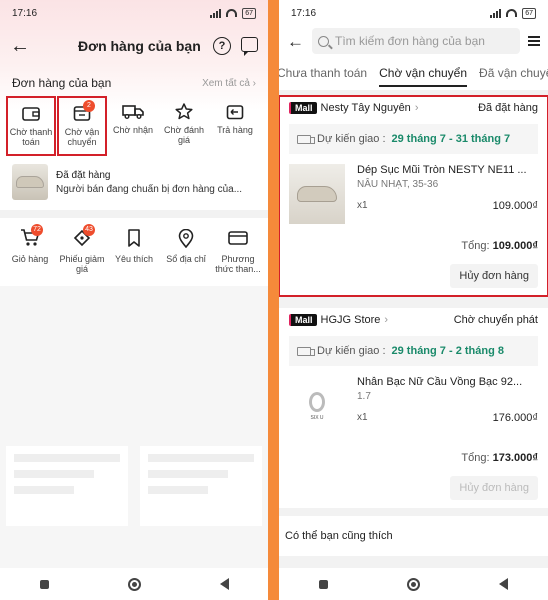 This screenshot has height=600, width=548. I want to click on search-input: Tìm kiếm đơn hàng của bạn, so click(416, 41).